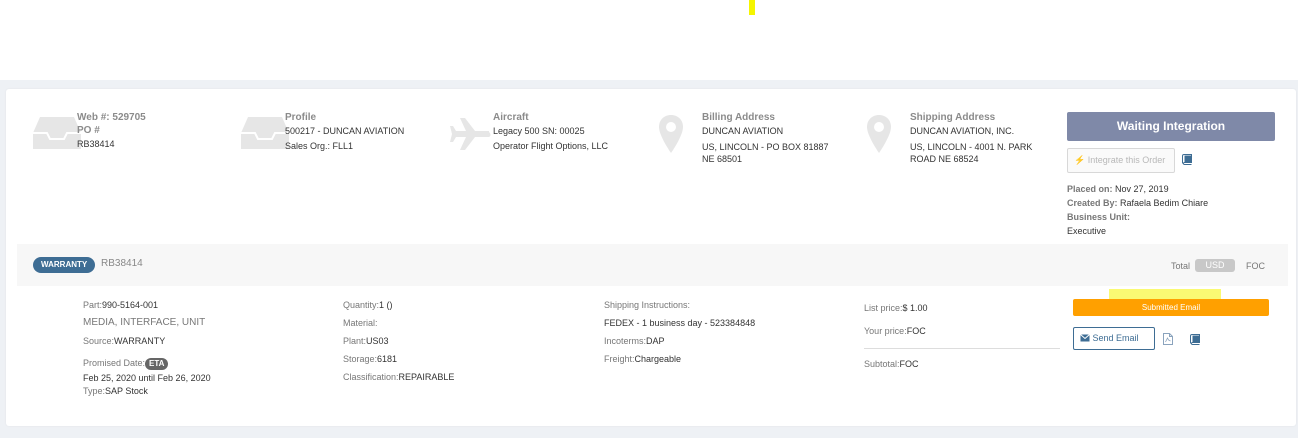 The width and height of the screenshot is (1298, 438). What do you see at coordinates (953, 117) in the screenshot?
I see `shipping-title: Shipping Address` at bounding box center [953, 117].